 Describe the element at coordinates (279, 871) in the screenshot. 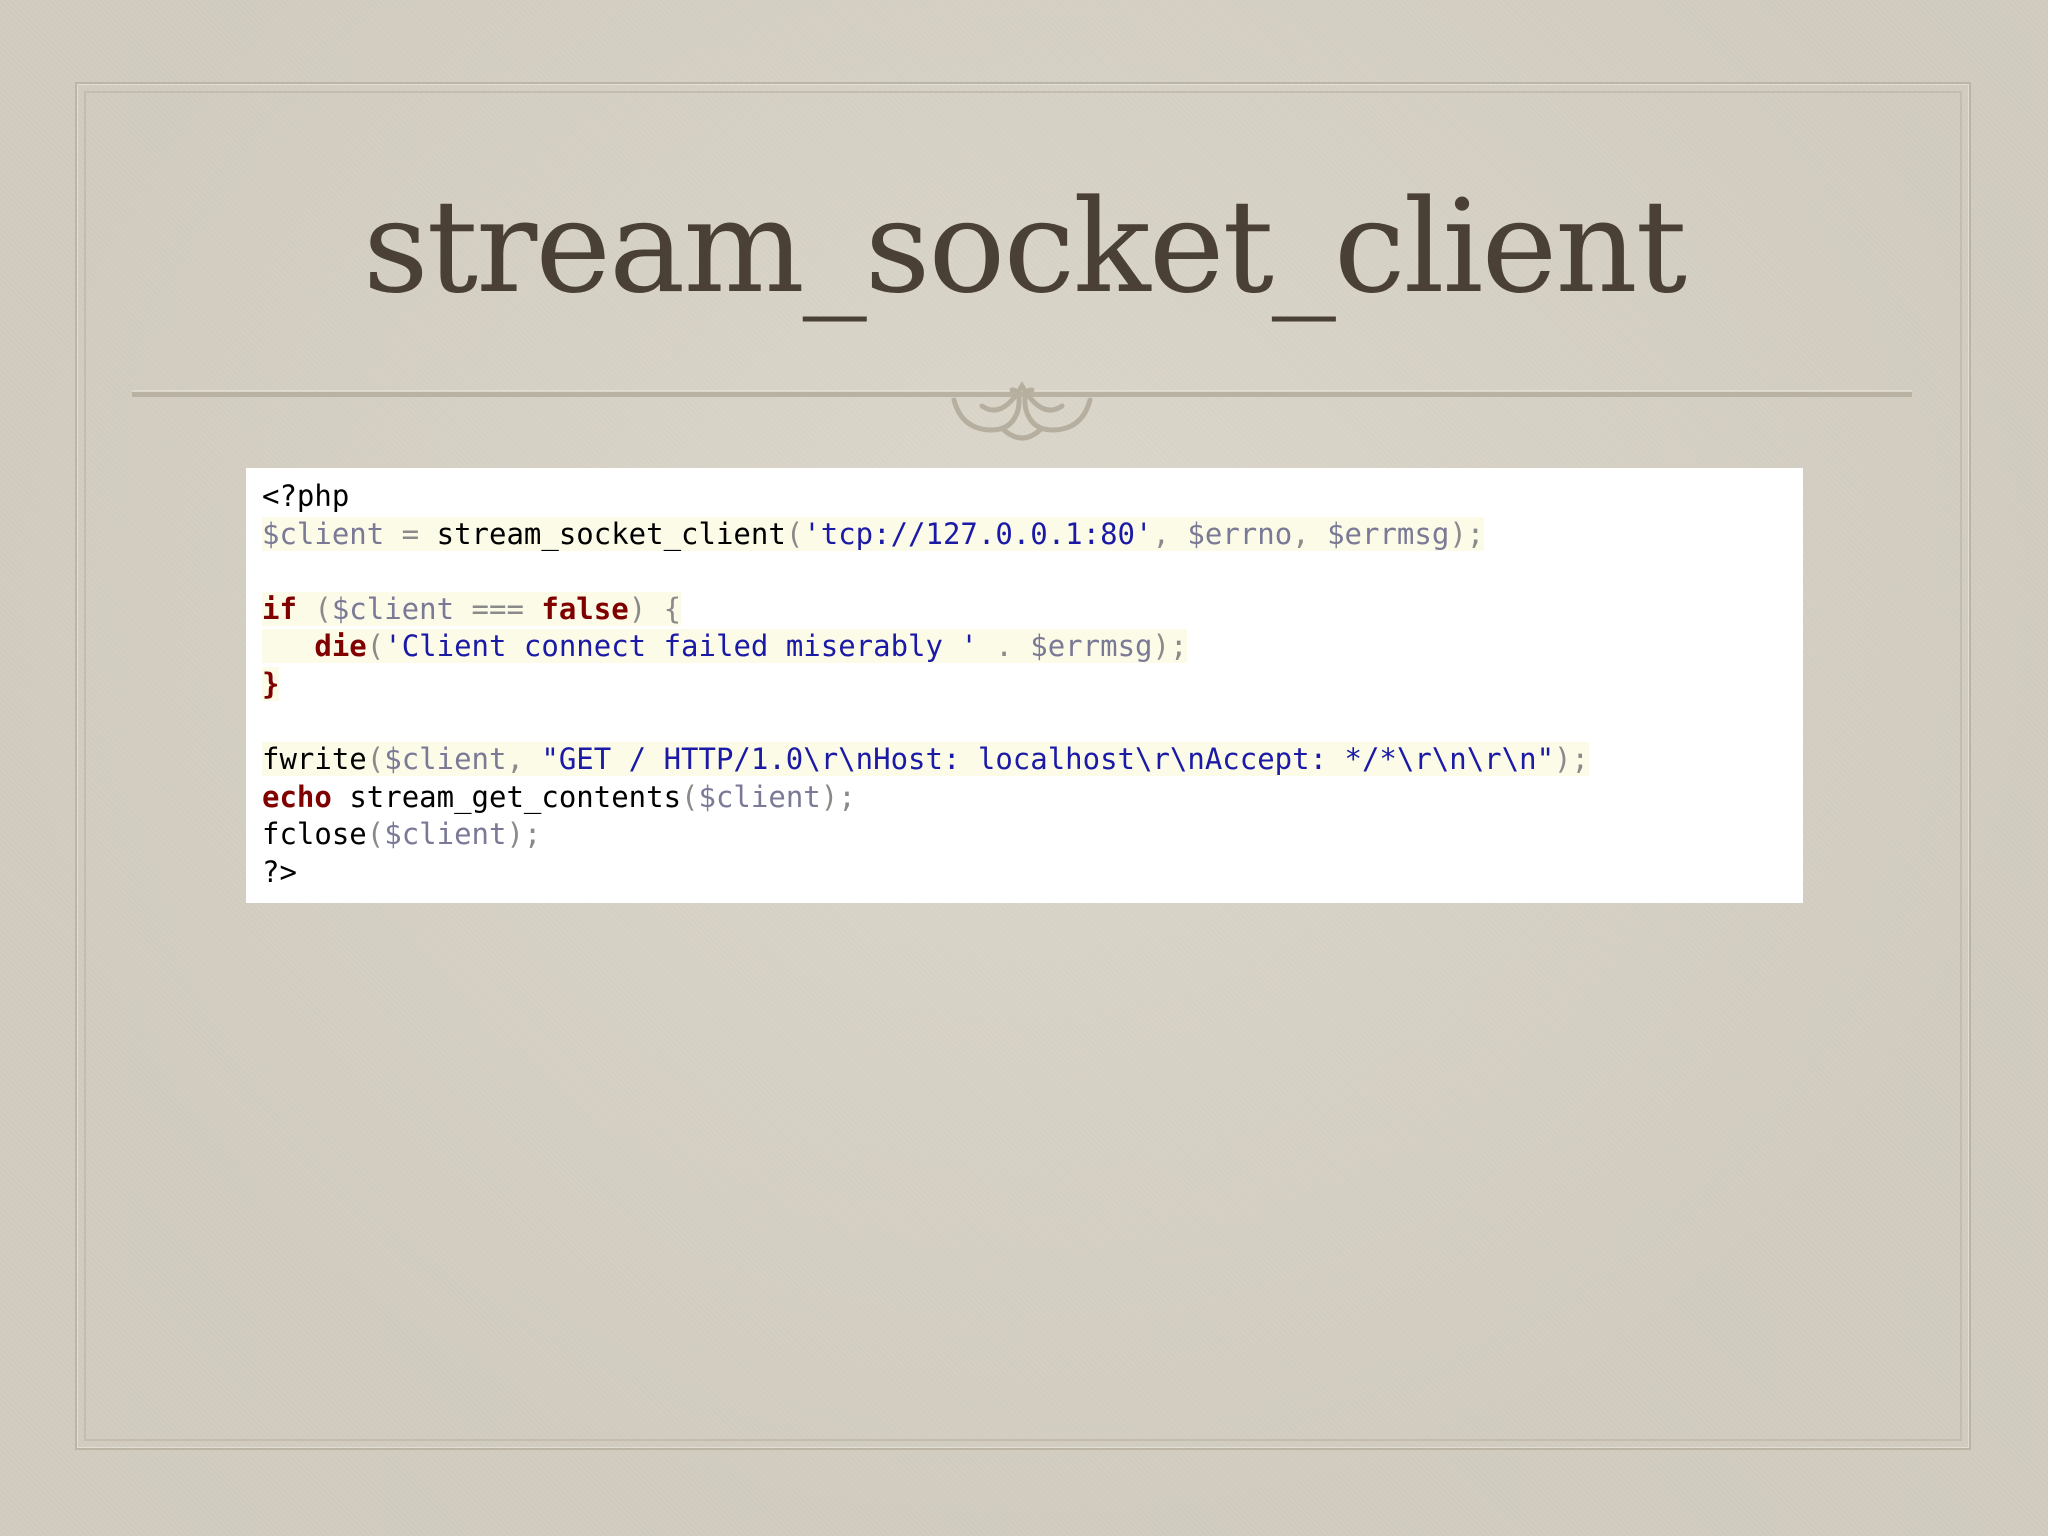

I see `php-close-tag: ?>` at that location.